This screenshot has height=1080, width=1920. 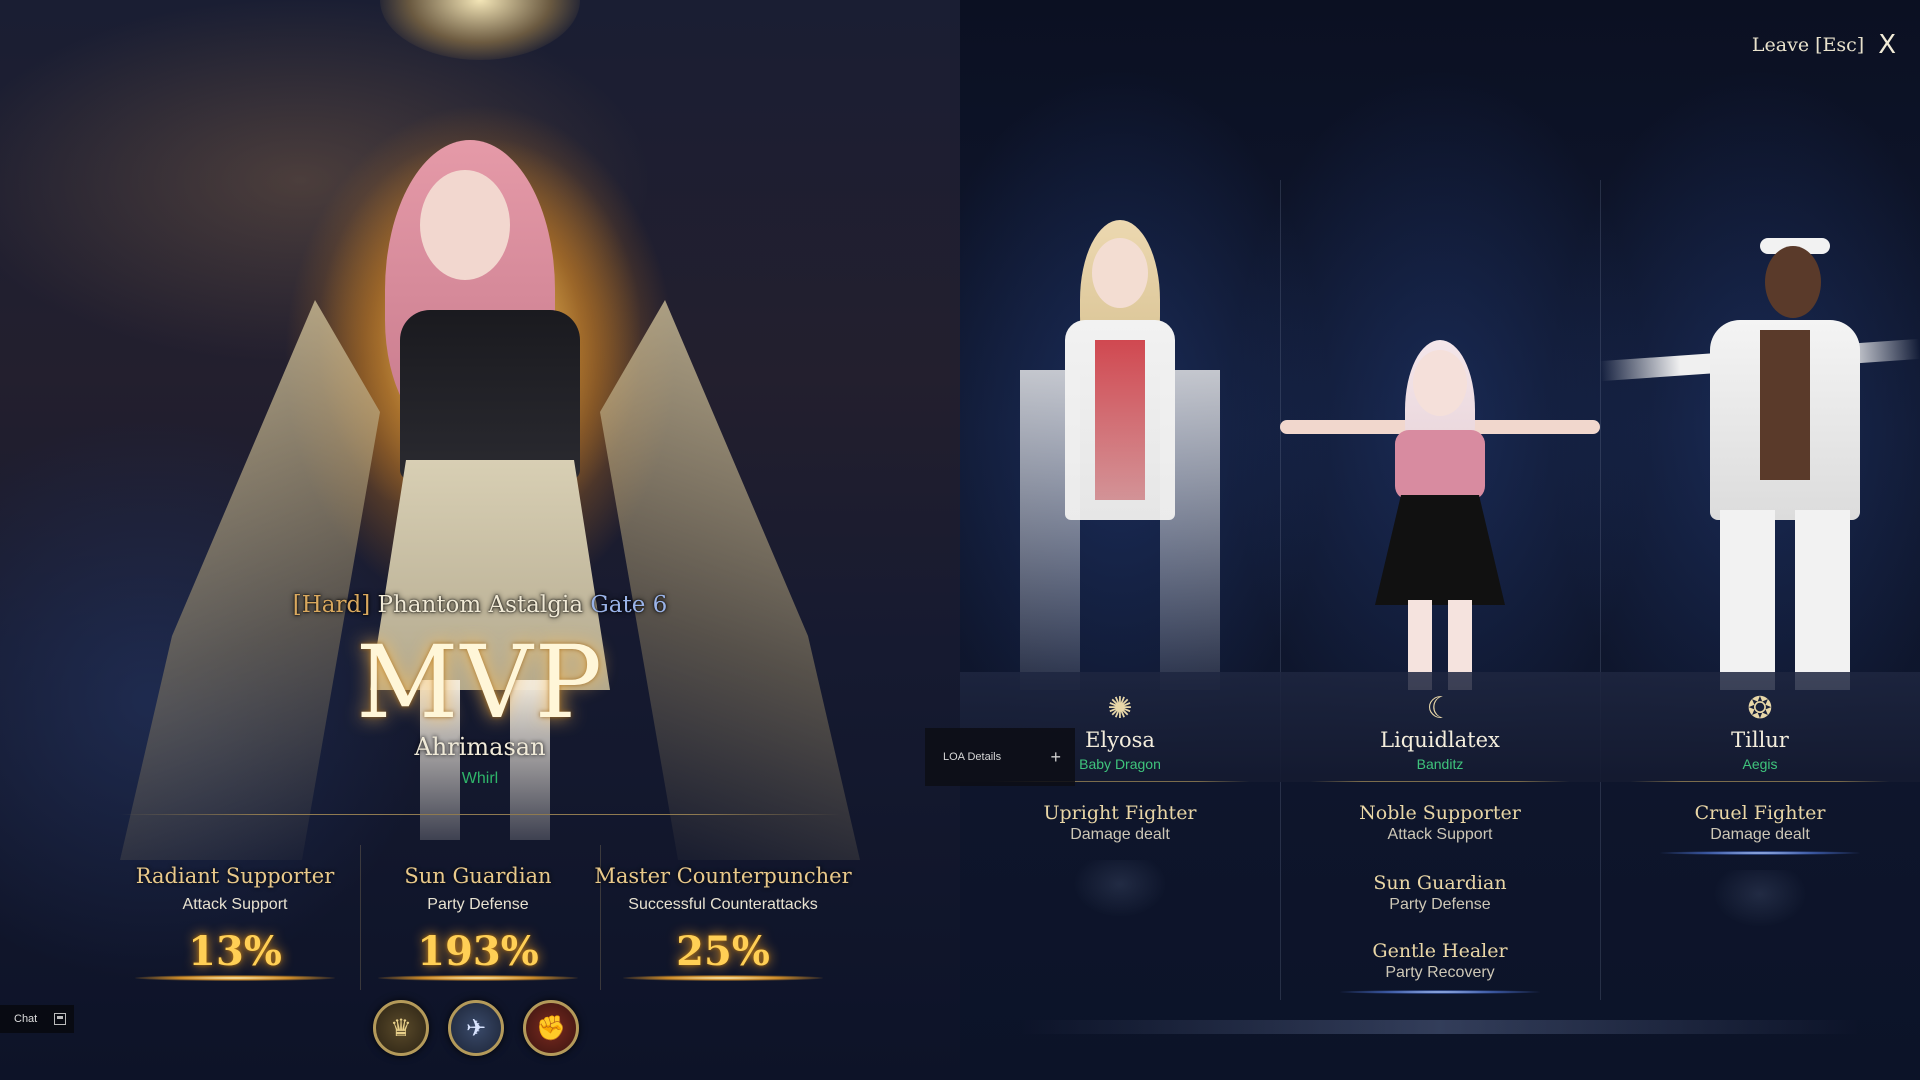 I want to click on fist-badge-icon: ✊, so click(x=551, y=1028).